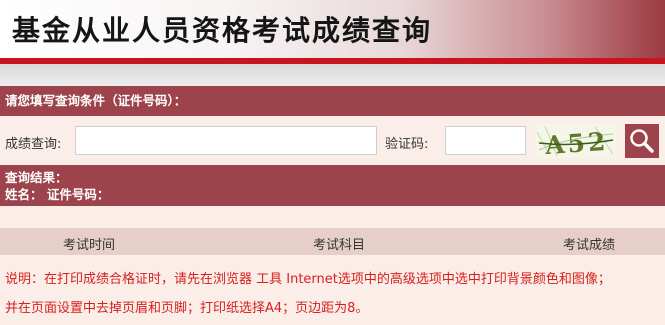  Describe the element at coordinates (187, 308) in the screenshot. I see `print-notice-line-2: 并在页面设置中去掉页眉和页脚；打印纸选择A4；页边距为8。` at that location.